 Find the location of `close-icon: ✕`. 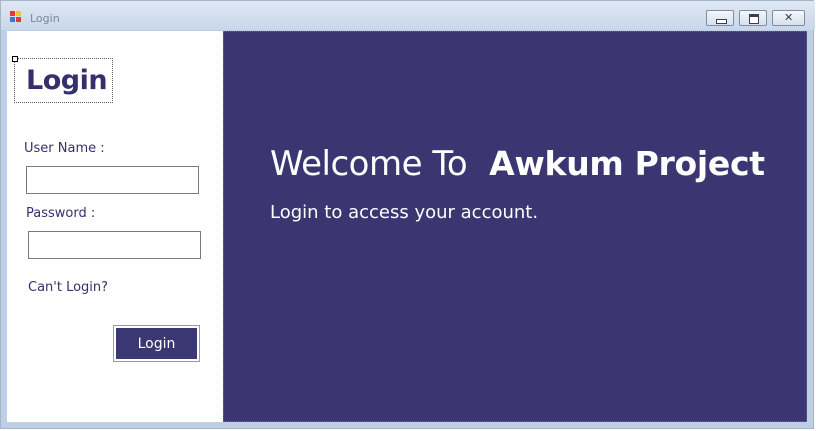

close-icon: ✕ is located at coordinates (789, 17).